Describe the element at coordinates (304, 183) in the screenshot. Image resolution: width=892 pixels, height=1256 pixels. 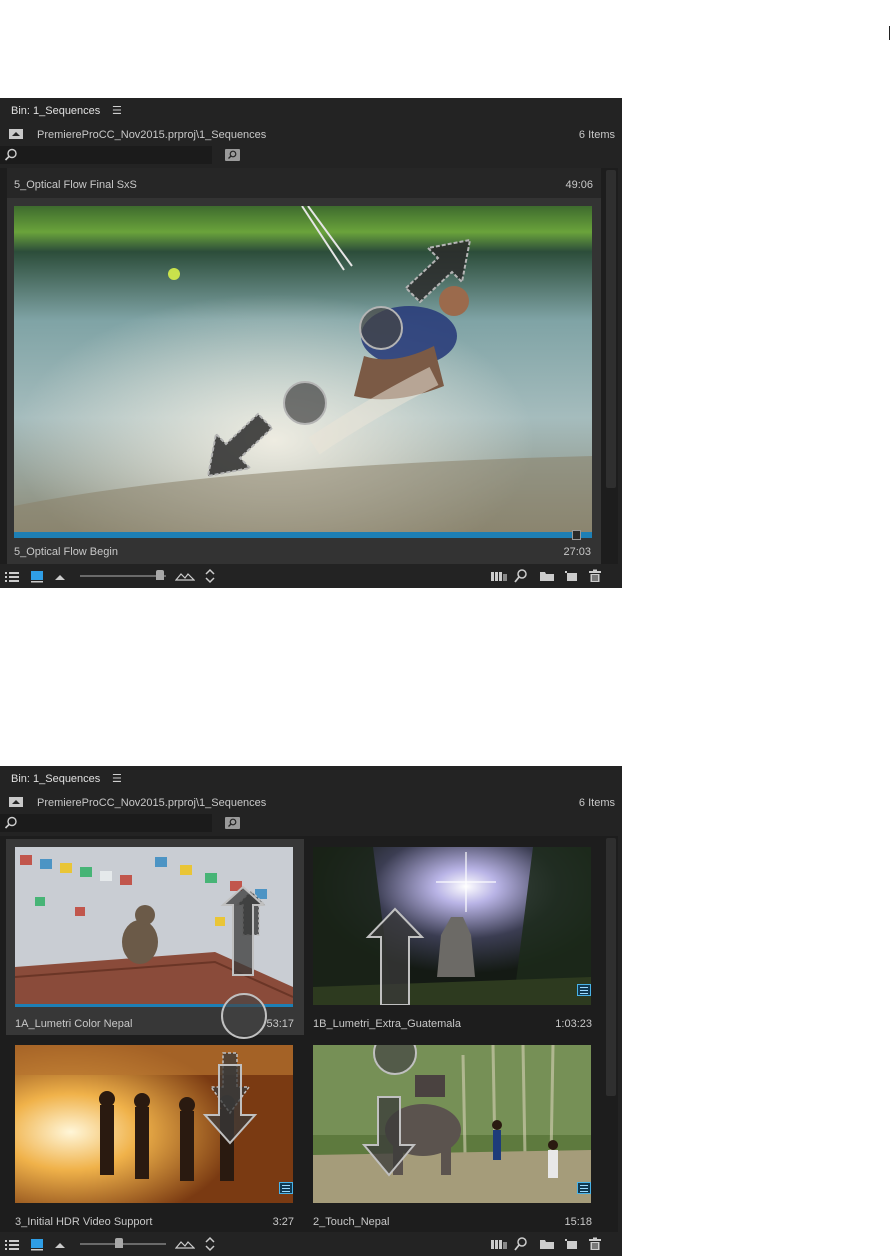
I see `item-header: 5_Optical Flow Final SxS 49:06` at that location.